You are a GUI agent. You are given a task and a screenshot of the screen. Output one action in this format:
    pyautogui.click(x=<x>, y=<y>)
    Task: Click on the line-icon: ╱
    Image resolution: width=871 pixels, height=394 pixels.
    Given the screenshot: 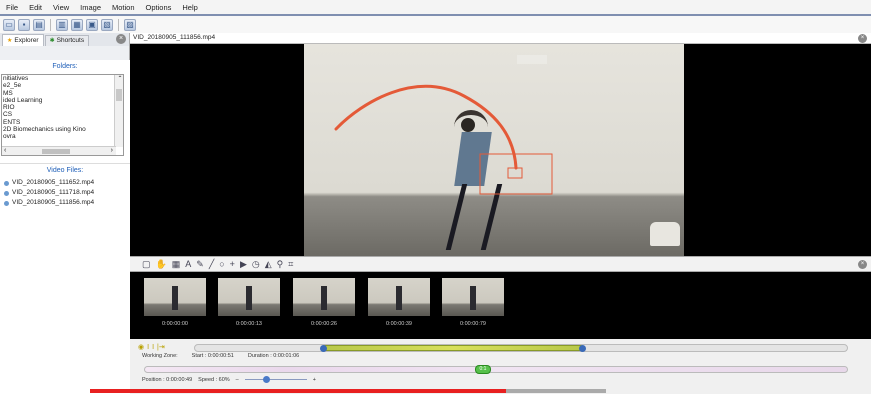 What is the action you would take?
    pyautogui.click(x=211, y=264)
    